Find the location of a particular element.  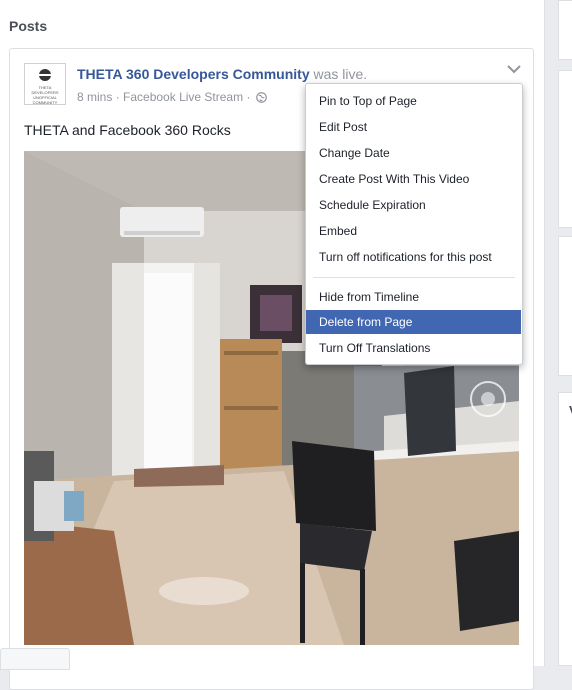

menu-item-turn-off-notifications: Turn off notifications for this post is located at coordinates (414, 257).